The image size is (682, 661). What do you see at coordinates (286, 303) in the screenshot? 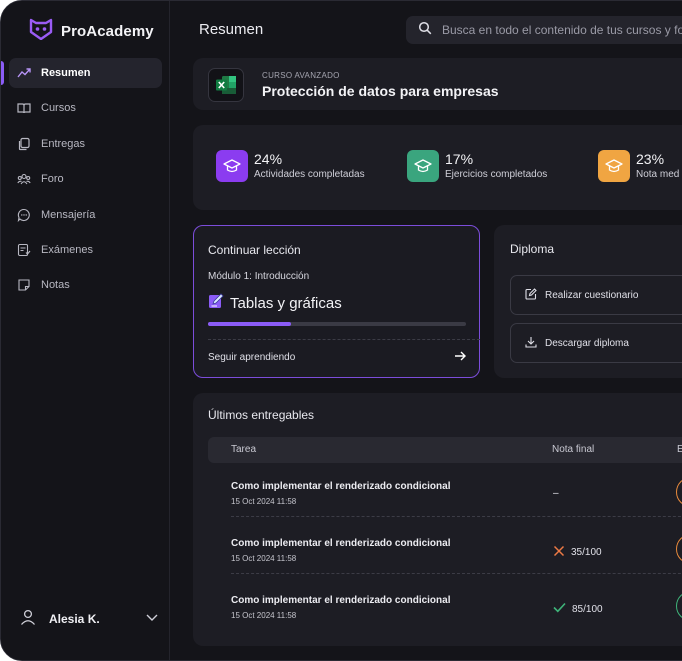
I see `lesson-title-text: Tablas y gráficas` at bounding box center [286, 303].